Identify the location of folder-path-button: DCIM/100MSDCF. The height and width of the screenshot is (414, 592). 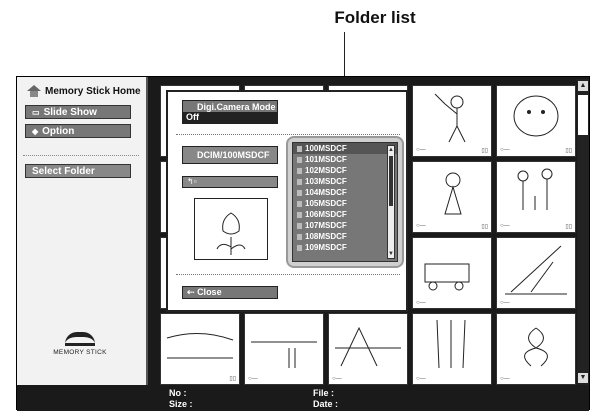
(230, 155).